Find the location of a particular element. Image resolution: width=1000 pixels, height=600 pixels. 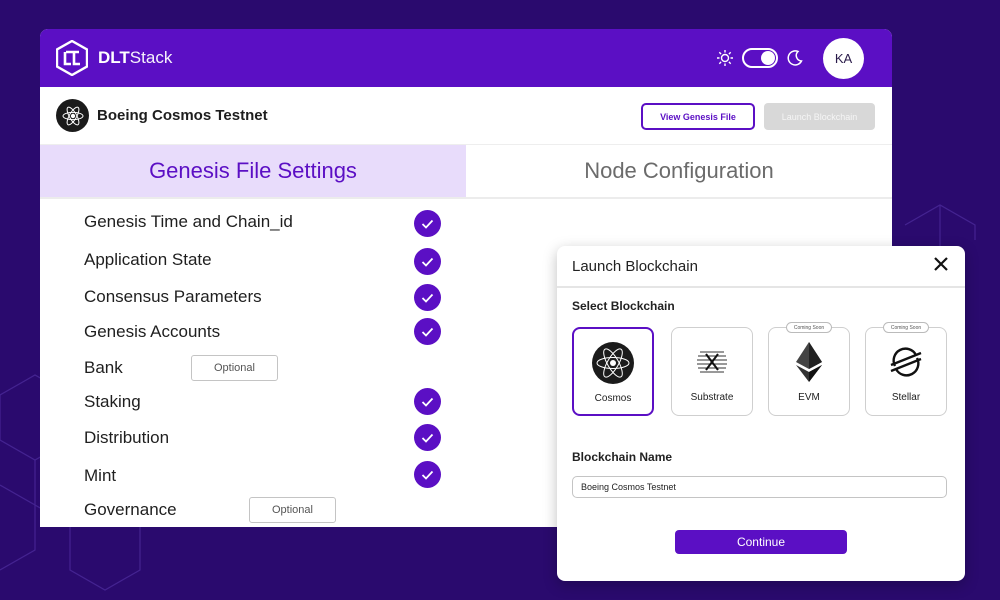

blockchain-card-cosmos: Cosmos is located at coordinates (613, 371).